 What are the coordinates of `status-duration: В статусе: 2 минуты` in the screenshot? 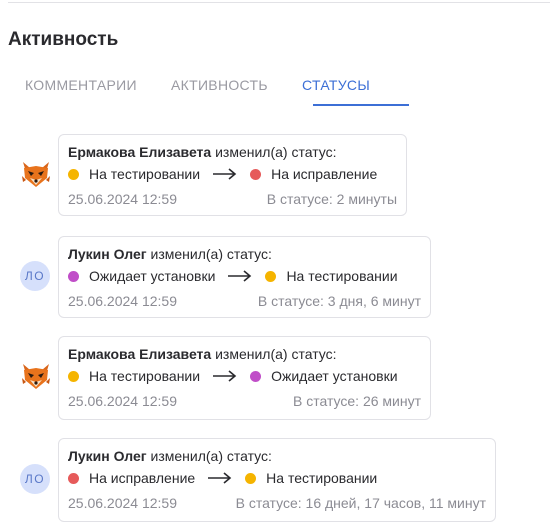 It's located at (331, 199).